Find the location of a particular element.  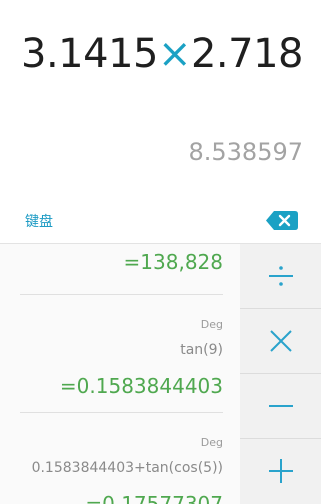

keyboard-toggle: 键盘 is located at coordinates (39, 221).